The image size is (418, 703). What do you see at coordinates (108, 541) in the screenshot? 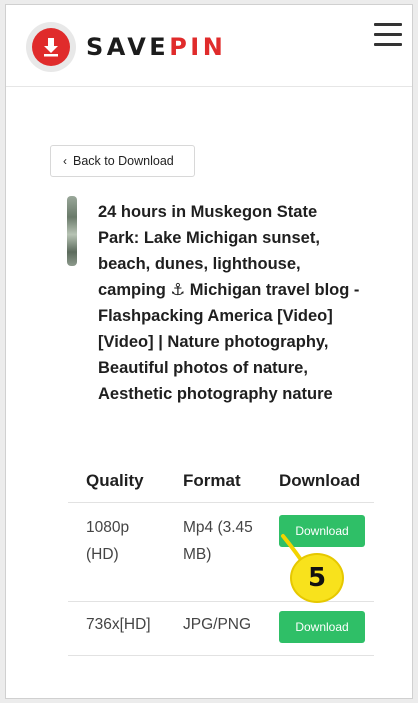
I see `row1-quality: 1080p (HD)` at bounding box center [108, 541].